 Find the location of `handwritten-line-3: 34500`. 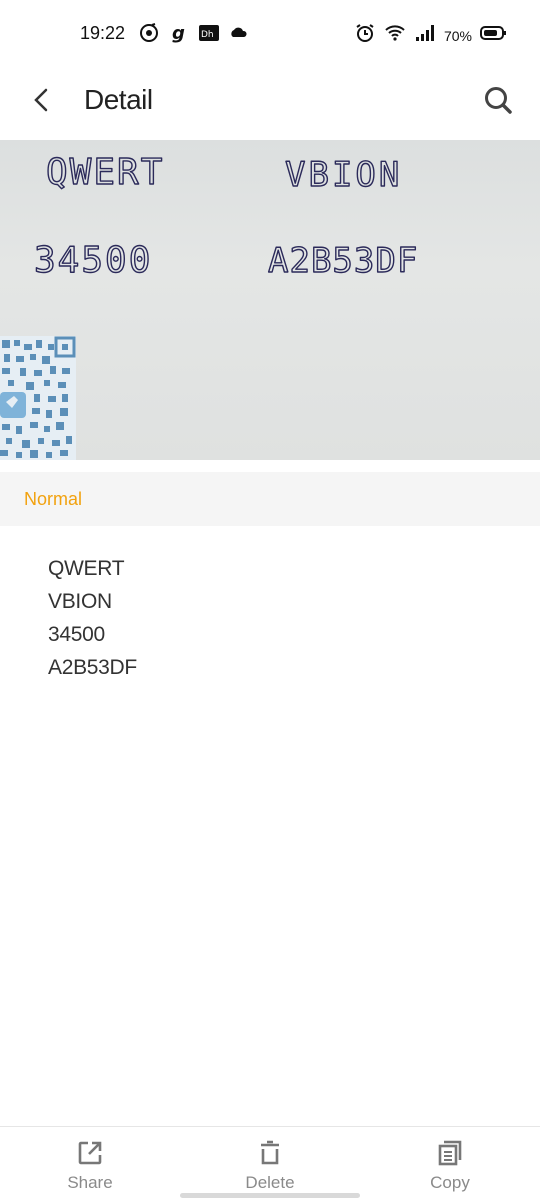

handwritten-line-3: 34500 is located at coordinates (93, 260).